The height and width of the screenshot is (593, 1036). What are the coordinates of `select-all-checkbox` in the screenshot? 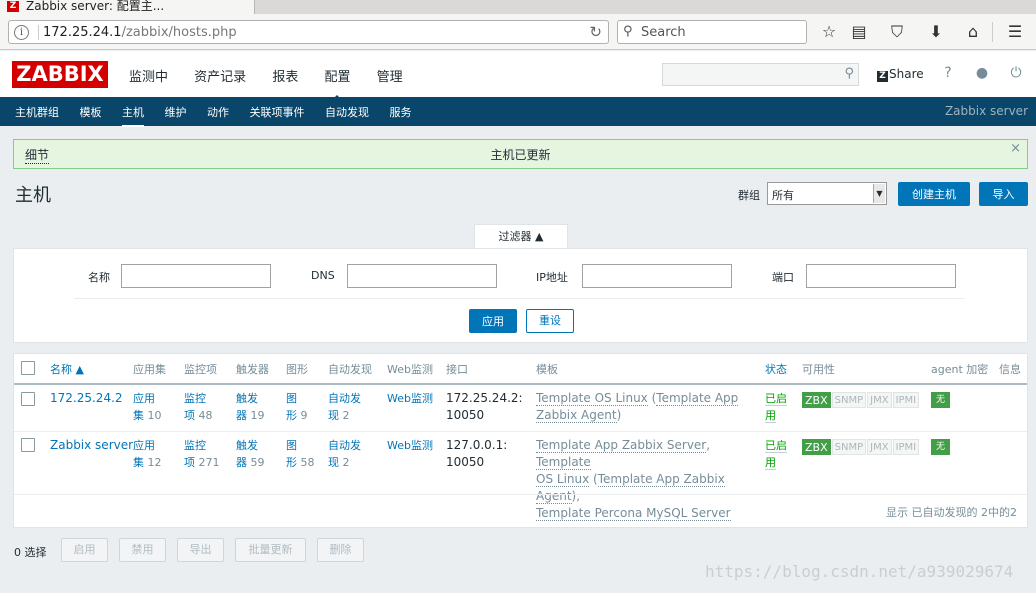 It's located at (28, 368).